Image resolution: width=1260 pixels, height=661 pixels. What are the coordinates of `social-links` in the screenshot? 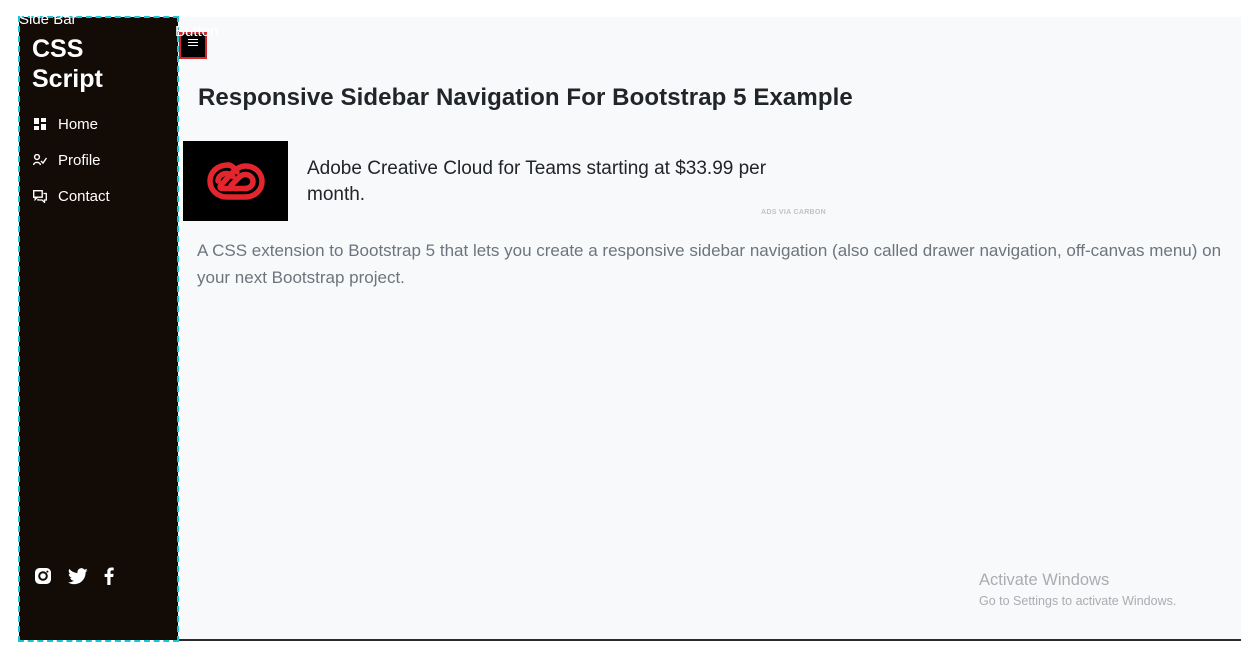 It's located at (74, 576).